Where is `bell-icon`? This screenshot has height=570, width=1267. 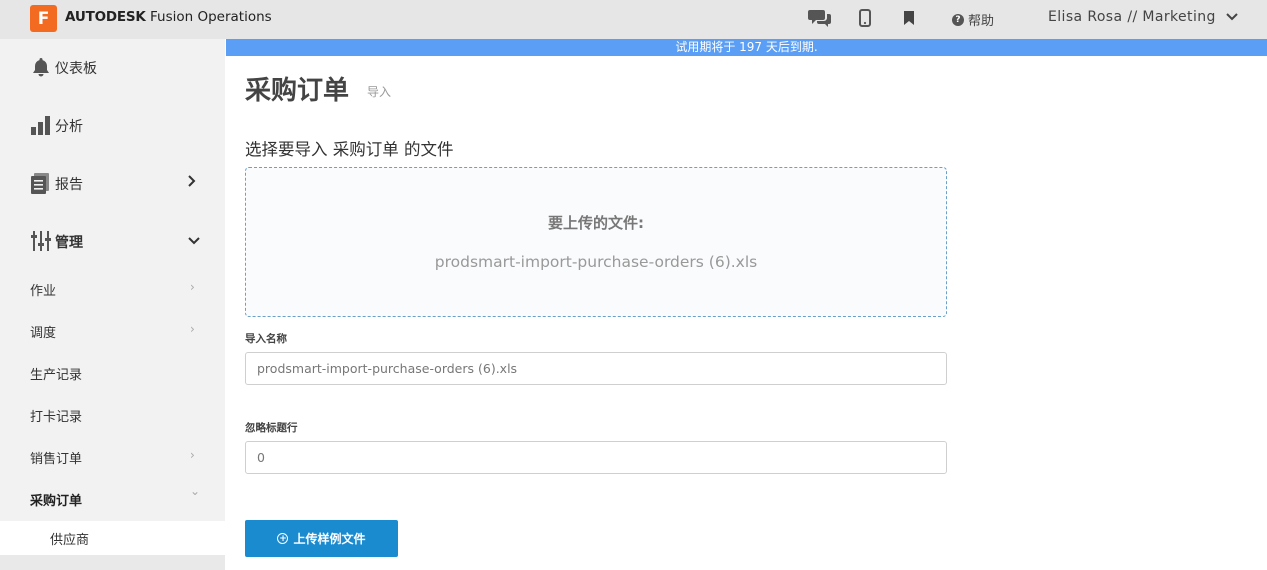 bell-icon is located at coordinates (41, 67).